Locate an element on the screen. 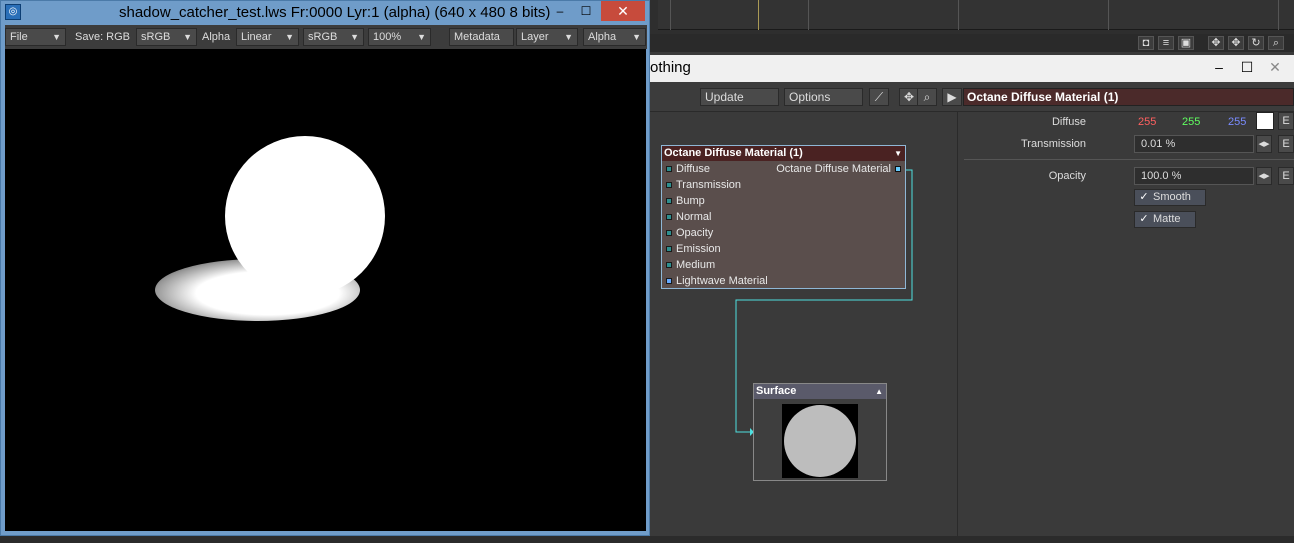  node-input-bump: Bump is located at coordinates (783, 201).